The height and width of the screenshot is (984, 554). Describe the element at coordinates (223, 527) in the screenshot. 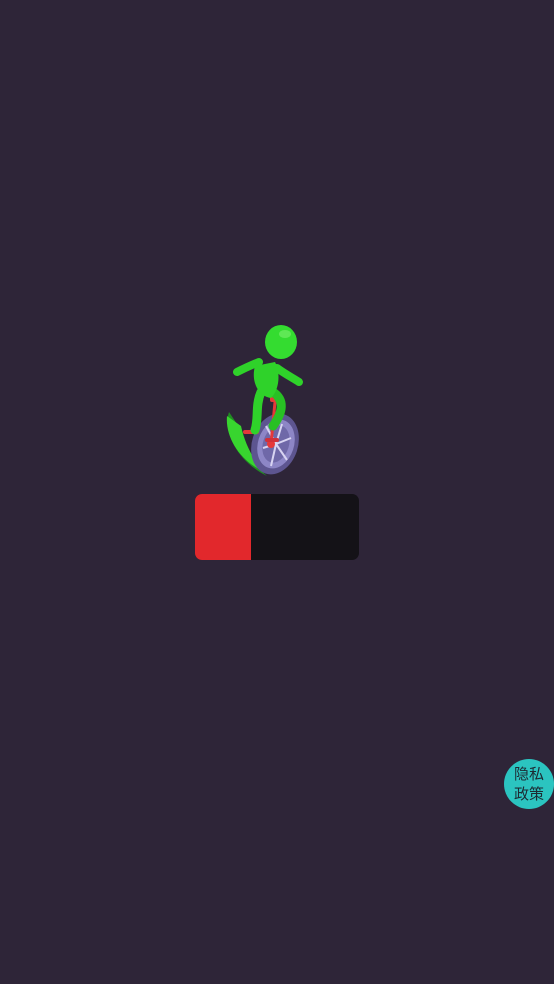

I see `progress-fill` at that location.